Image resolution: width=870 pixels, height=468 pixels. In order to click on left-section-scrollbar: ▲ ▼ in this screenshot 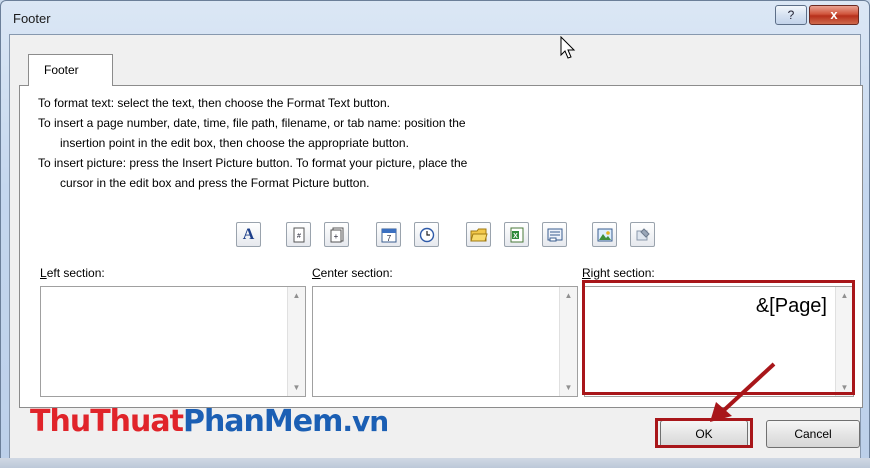, I will do `click(296, 341)`.